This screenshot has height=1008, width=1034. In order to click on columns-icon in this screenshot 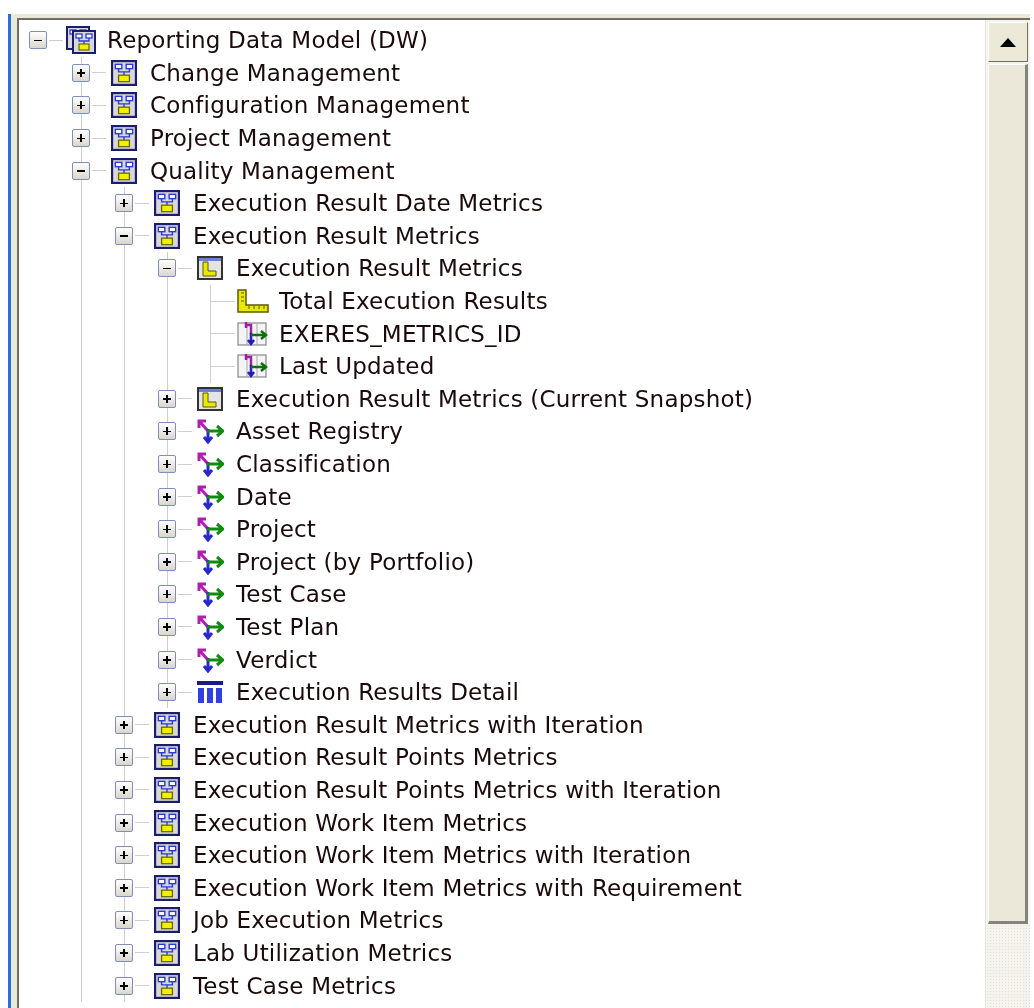, I will do `click(210, 692)`.